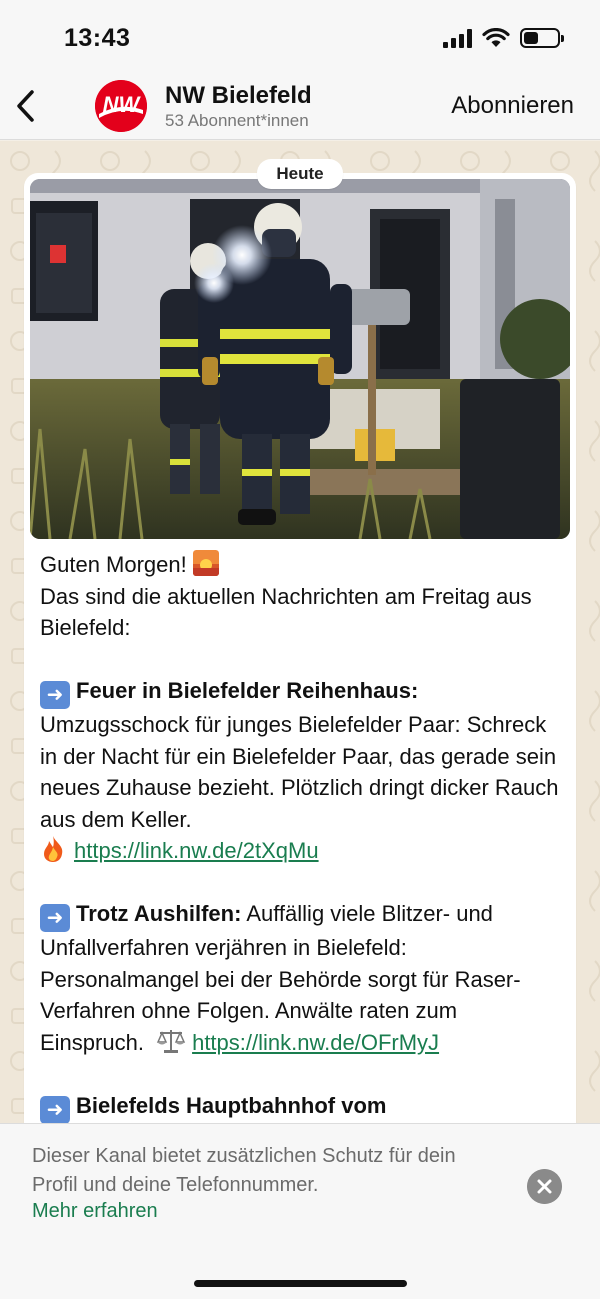 The image size is (600, 1299). I want to click on status-icons, so click(503, 38).